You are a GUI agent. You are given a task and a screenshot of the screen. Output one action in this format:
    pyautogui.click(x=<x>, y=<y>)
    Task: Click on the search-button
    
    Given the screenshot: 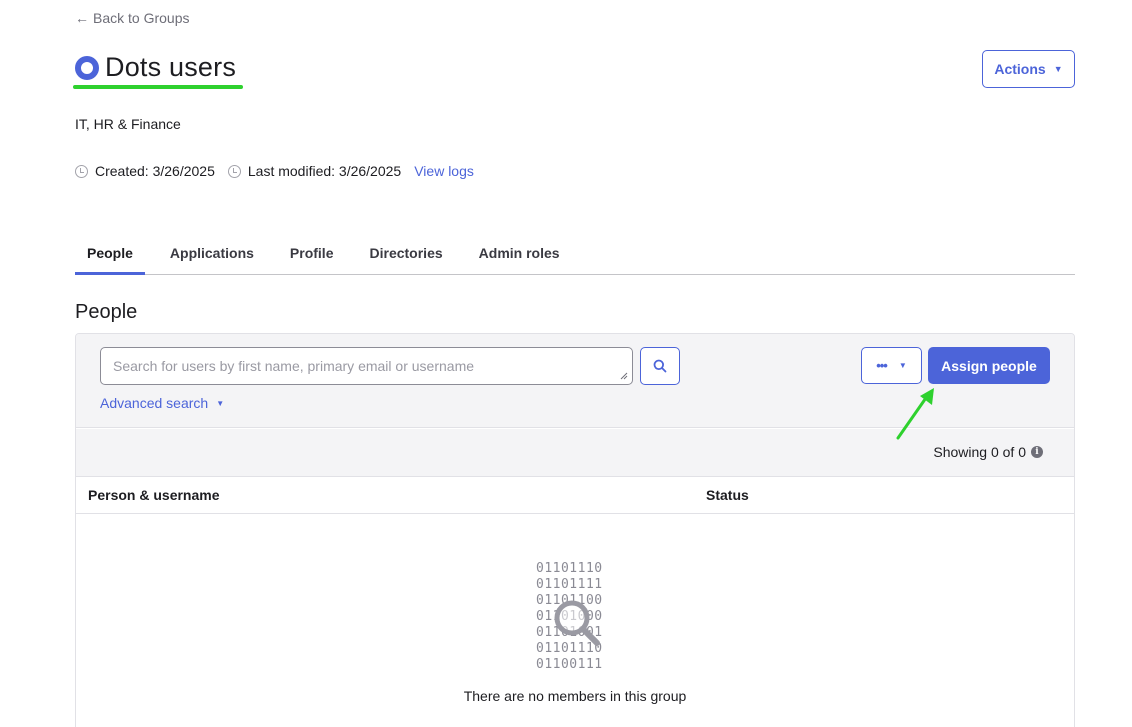 What is the action you would take?
    pyautogui.click(x=660, y=366)
    